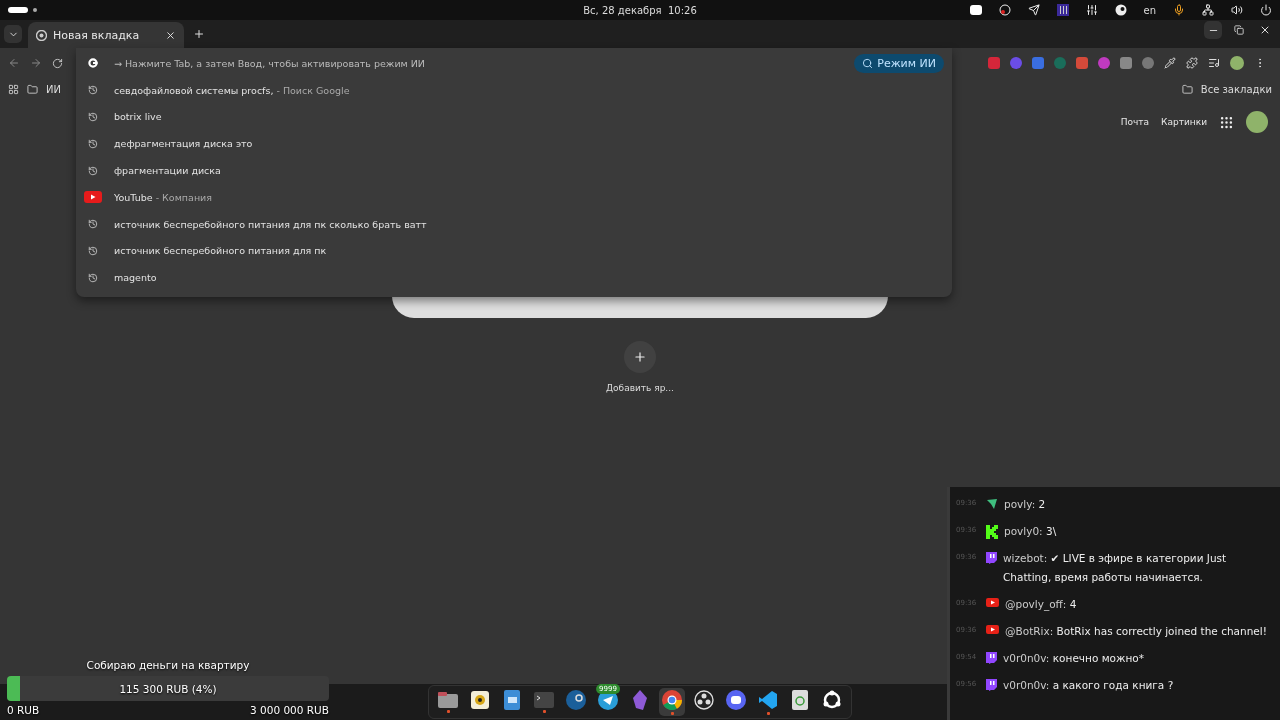 Image resolution: width=1280 pixels, height=720 pixels. What do you see at coordinates (168, 665) in the screenshot?
I see `goal-title: Собираю деньги на квартиру` at bounding box center [168, 665].